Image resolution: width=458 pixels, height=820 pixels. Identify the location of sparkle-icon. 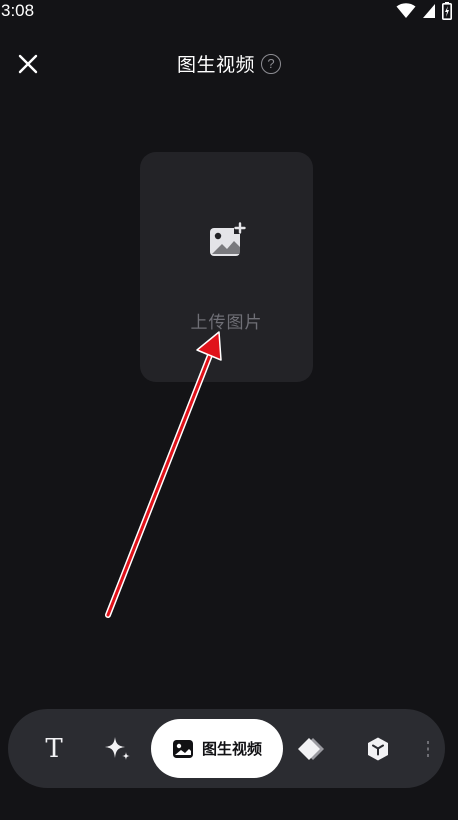
(117, 748).